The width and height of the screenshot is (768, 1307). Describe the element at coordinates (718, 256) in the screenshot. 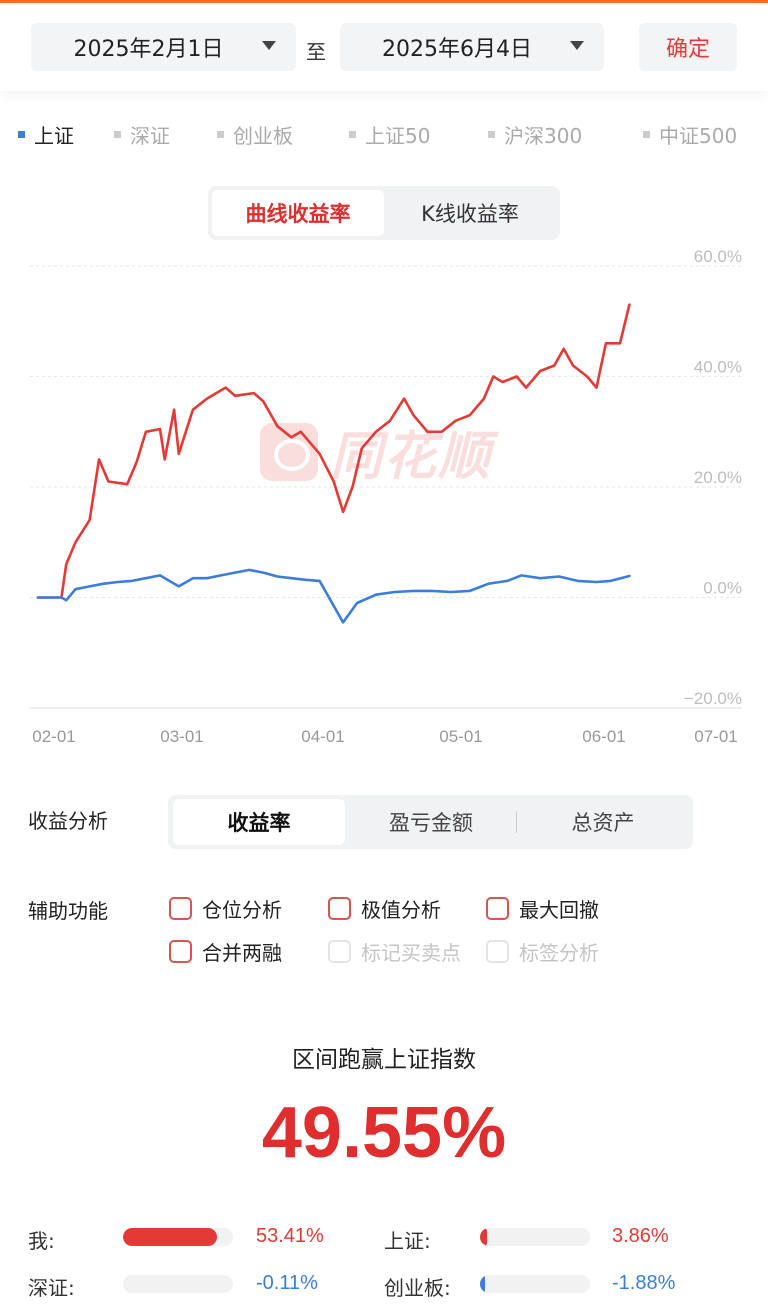

I see `y-tick-label: 60.0%` at that location.